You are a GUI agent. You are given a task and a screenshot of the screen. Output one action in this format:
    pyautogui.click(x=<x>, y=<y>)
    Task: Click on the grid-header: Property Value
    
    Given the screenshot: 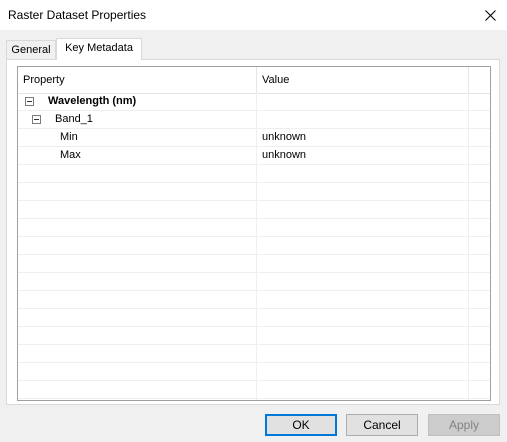 What is the action you would take?
    pyautogui.click(x=254, y=80)
    